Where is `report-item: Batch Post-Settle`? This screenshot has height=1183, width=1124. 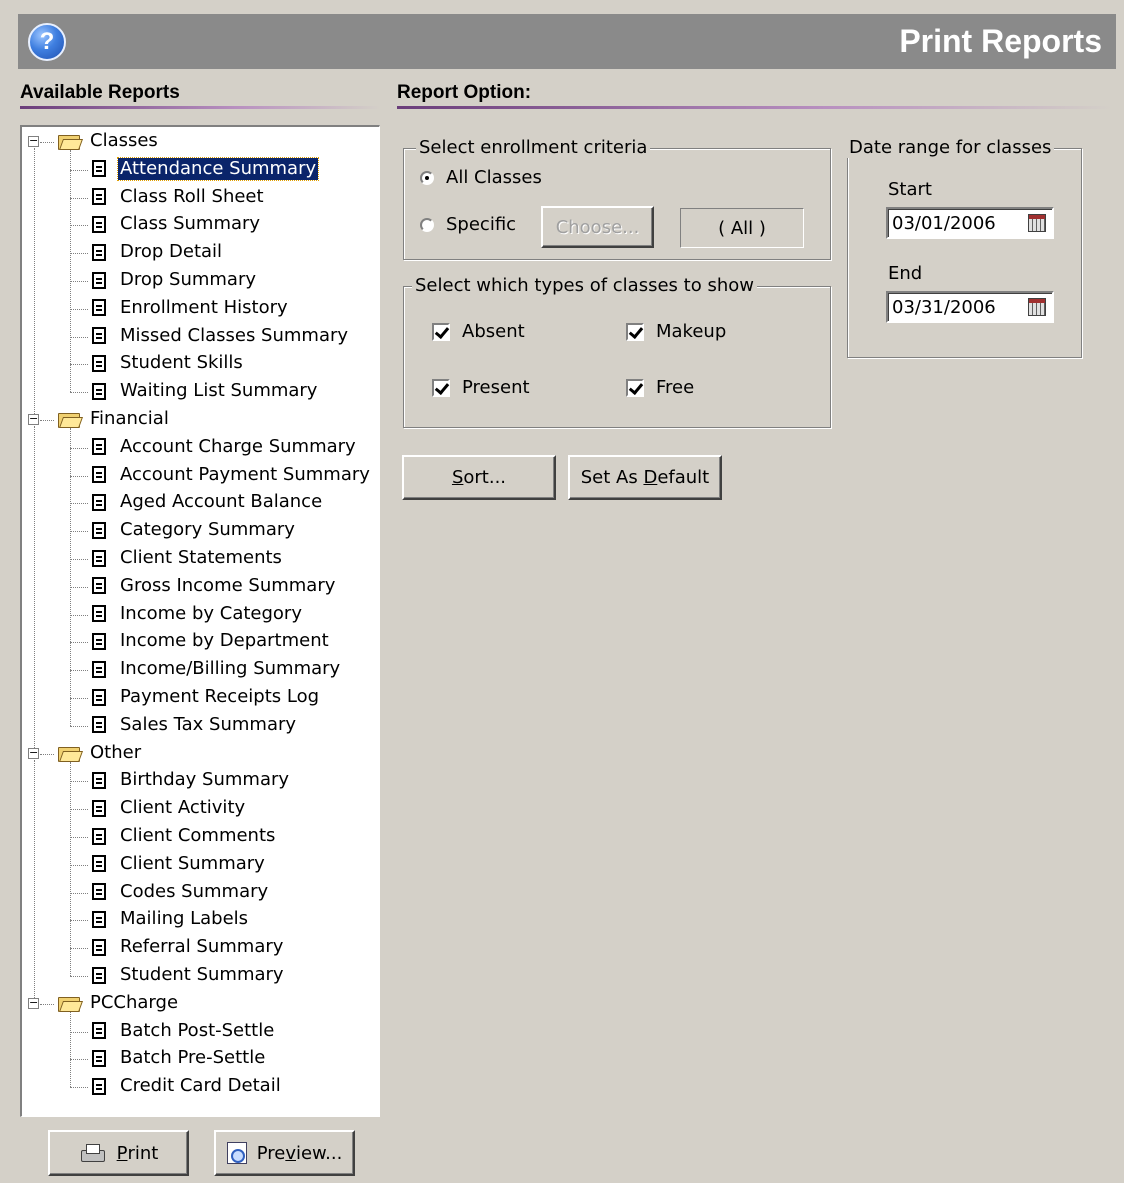 report-item: Batch Post-Settle is located at coordinates (184, 1031).